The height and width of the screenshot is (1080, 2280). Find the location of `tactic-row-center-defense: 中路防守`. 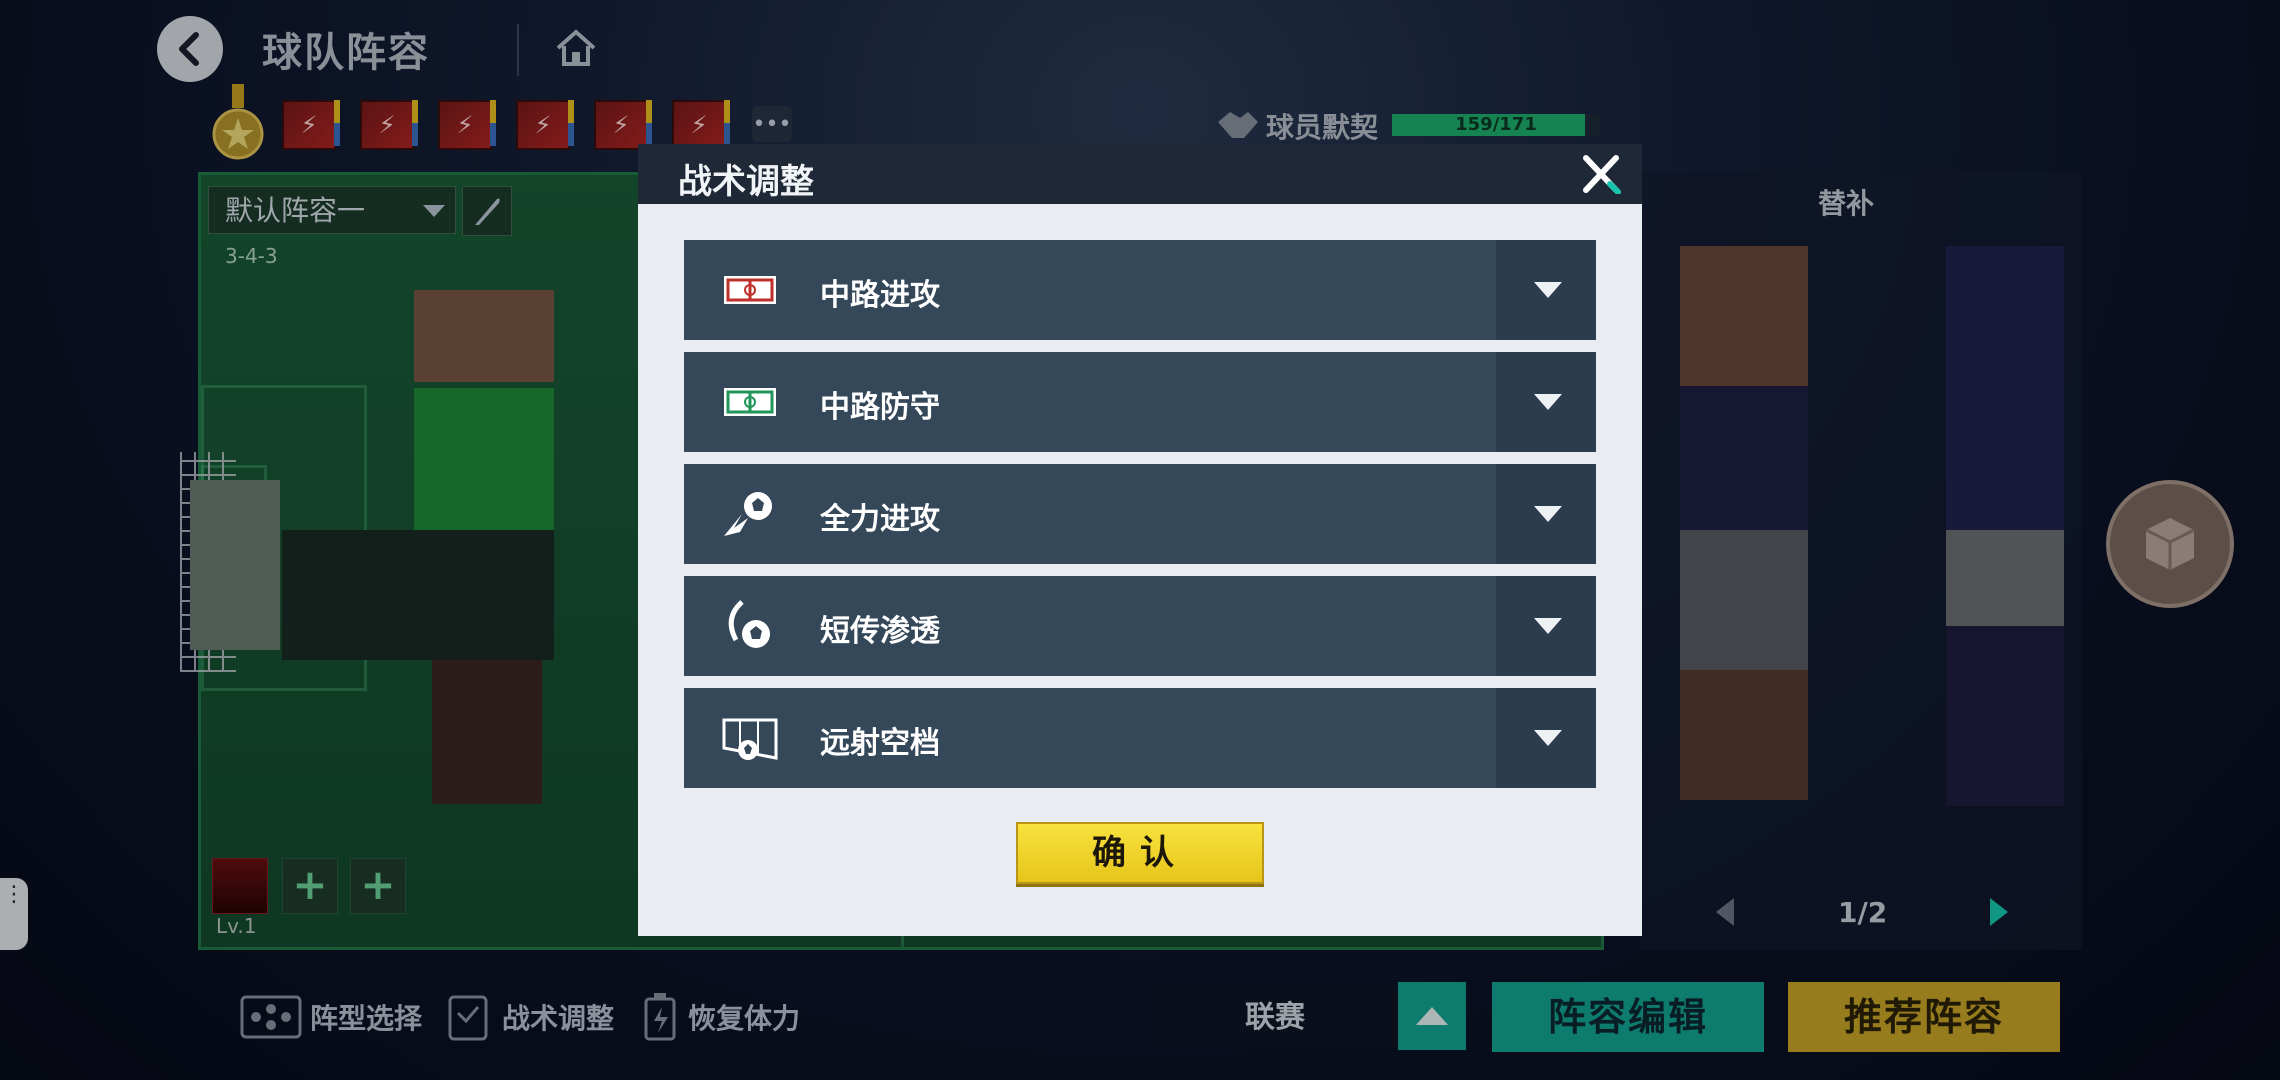

tactic-row-center-defense: 中路防守 is located at coordinates (1140, 402).